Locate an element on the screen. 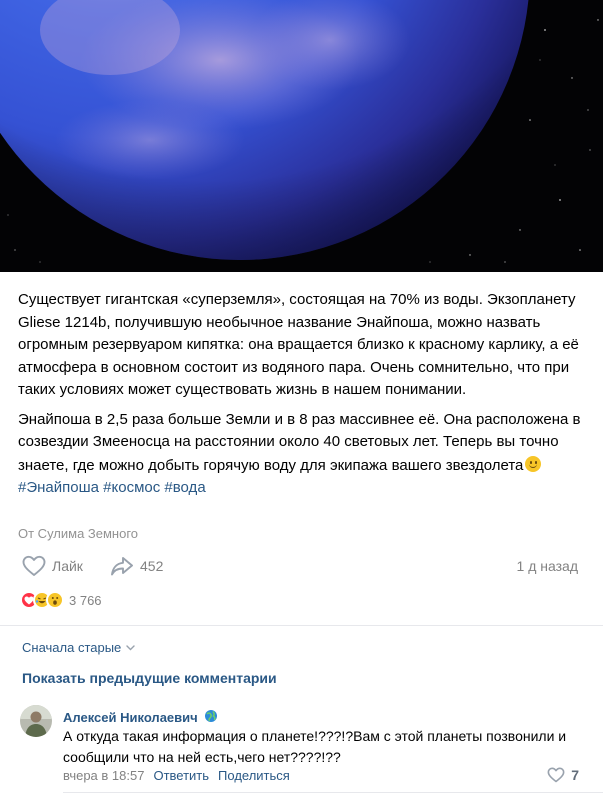  comment-author-row: Алексей Николаевич is located at coordinates (140, 717).